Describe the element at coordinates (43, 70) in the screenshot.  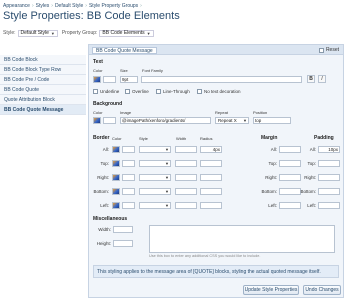
I see `sidebar-item-bb-code-block-type-row: BB Code Block Type Row` at that location.